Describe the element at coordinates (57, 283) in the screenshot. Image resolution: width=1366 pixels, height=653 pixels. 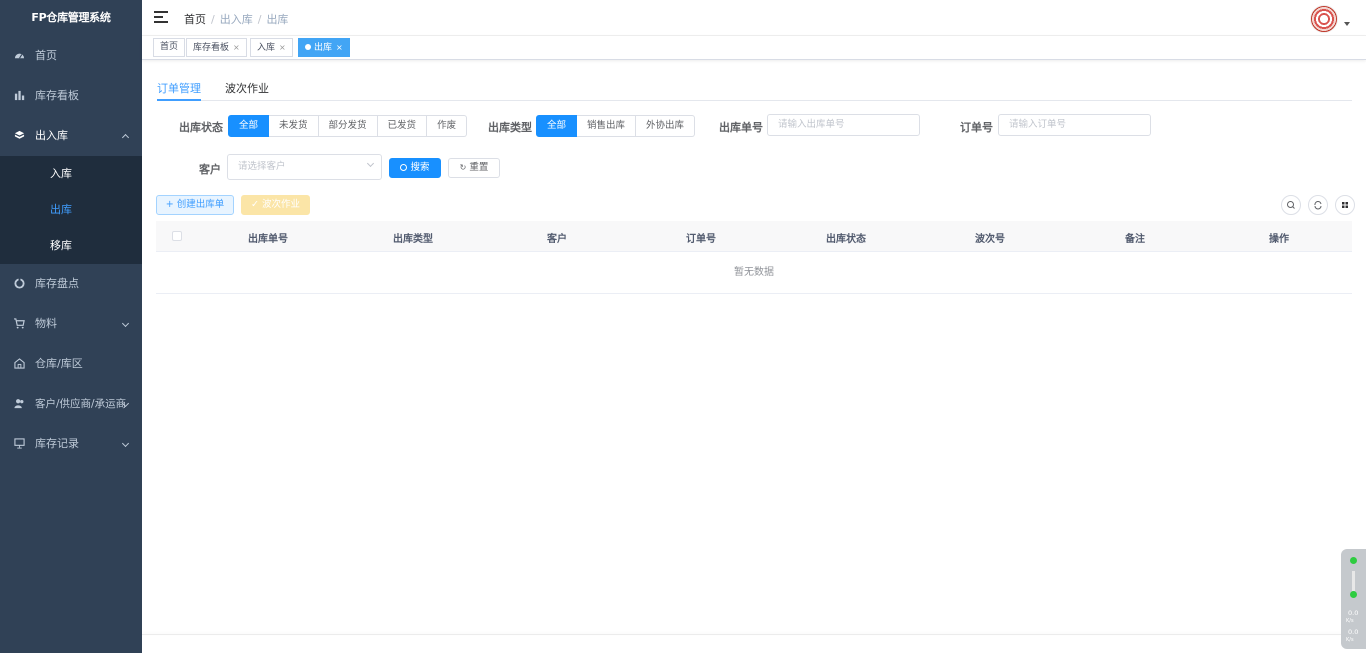
I see `sidebar-item-label: 库存盘点` at that location.